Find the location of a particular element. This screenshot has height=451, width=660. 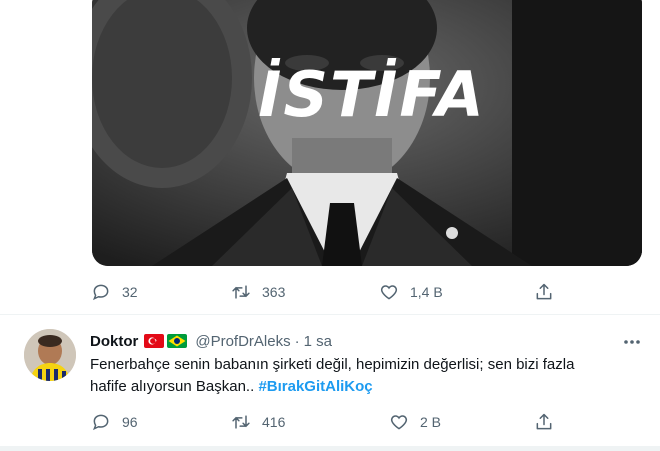

author-handle: @ProfDrAleks is located at coordinates (242, 341).